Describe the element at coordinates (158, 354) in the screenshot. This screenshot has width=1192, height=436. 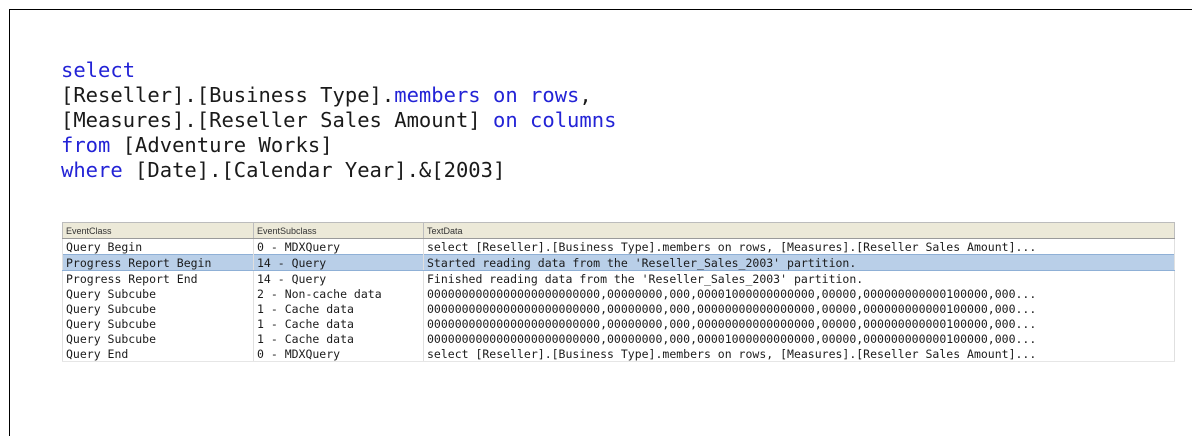
I see `event-class-cell: Query End` at that location.